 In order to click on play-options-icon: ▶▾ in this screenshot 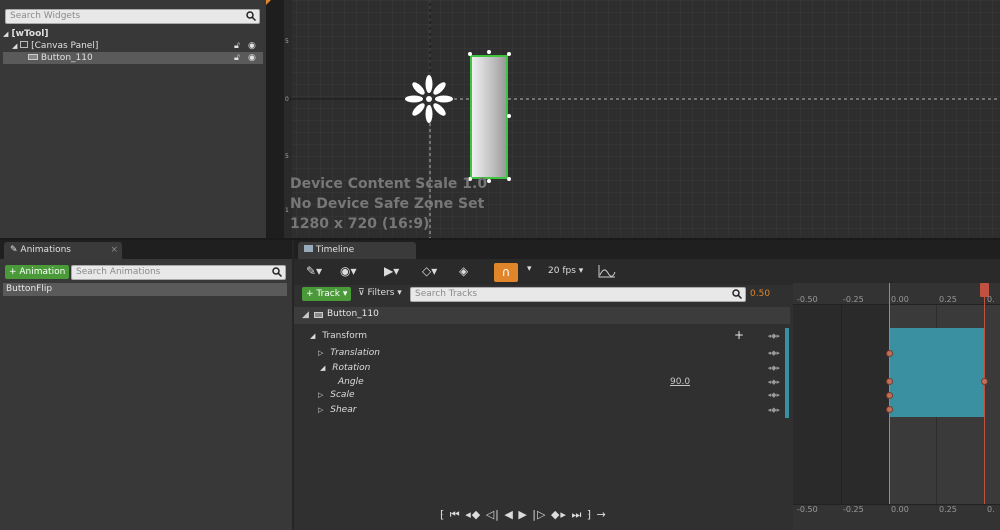, I will do `click(391, 271)`.